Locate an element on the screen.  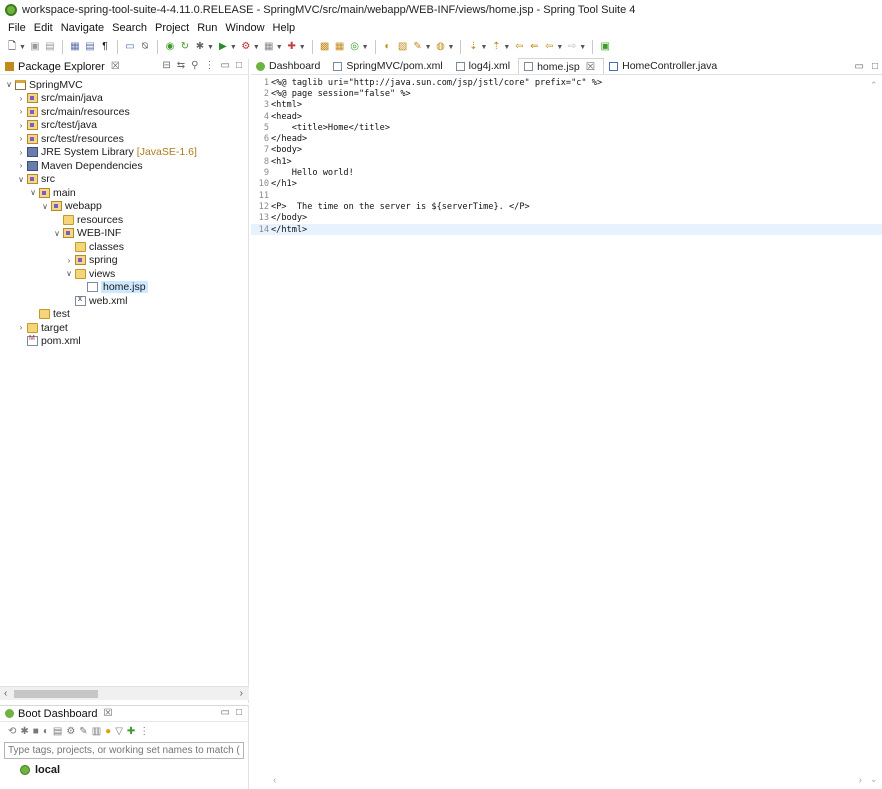
code-line: 6 </head> is located at coordinates (566, 138).